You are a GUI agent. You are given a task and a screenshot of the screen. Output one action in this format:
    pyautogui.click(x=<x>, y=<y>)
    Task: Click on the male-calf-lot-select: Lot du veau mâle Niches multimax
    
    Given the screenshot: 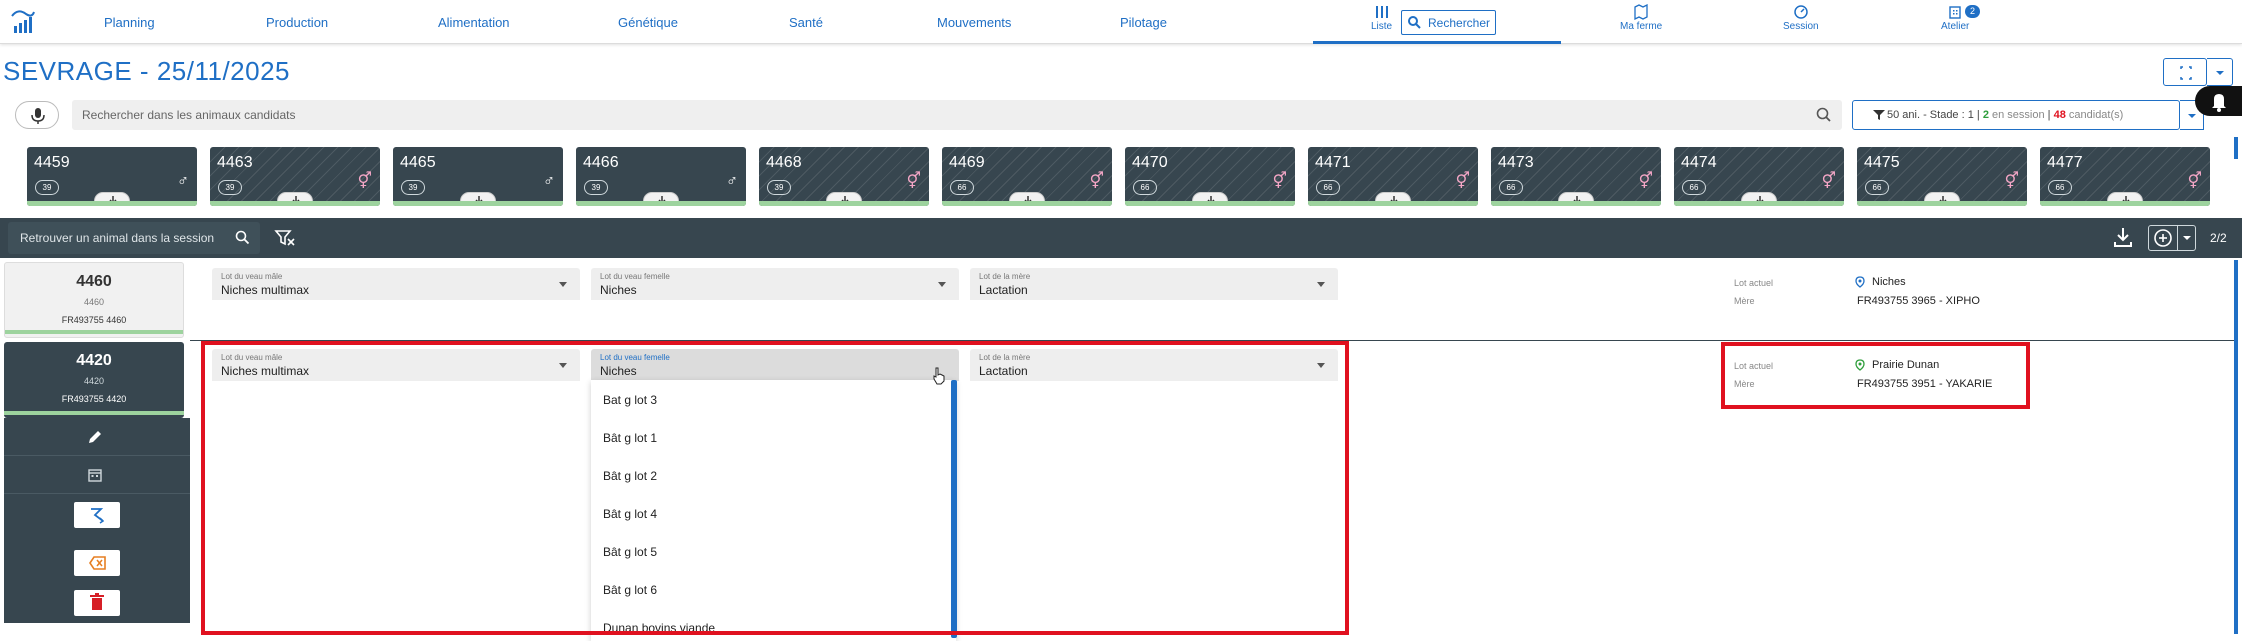 What is the action you would take?
    pyautogui.click(x=396, y=284)
    